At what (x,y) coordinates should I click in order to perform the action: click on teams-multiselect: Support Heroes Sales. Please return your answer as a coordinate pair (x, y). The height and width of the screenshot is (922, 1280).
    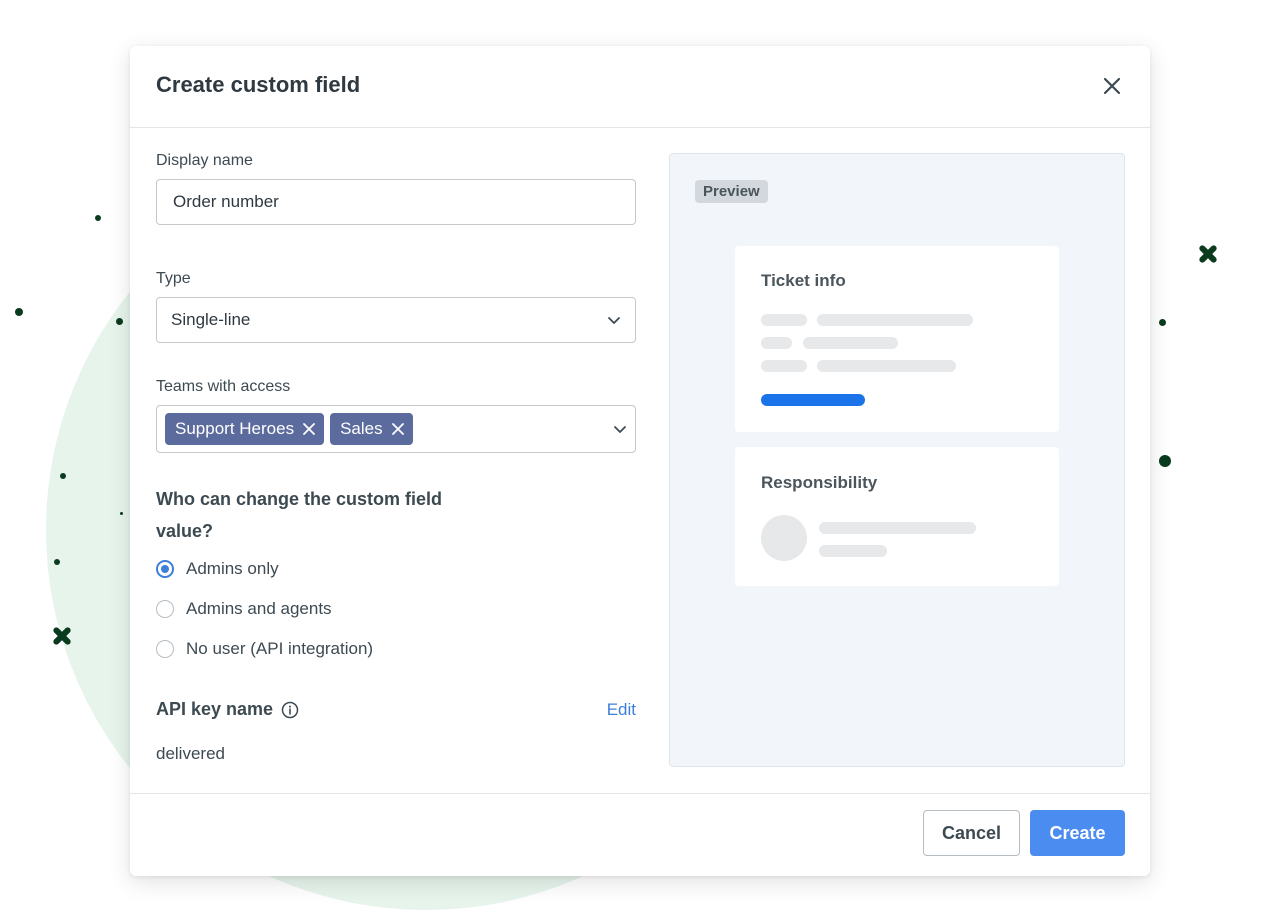
    Looking at the image, I should click on (396, 429).